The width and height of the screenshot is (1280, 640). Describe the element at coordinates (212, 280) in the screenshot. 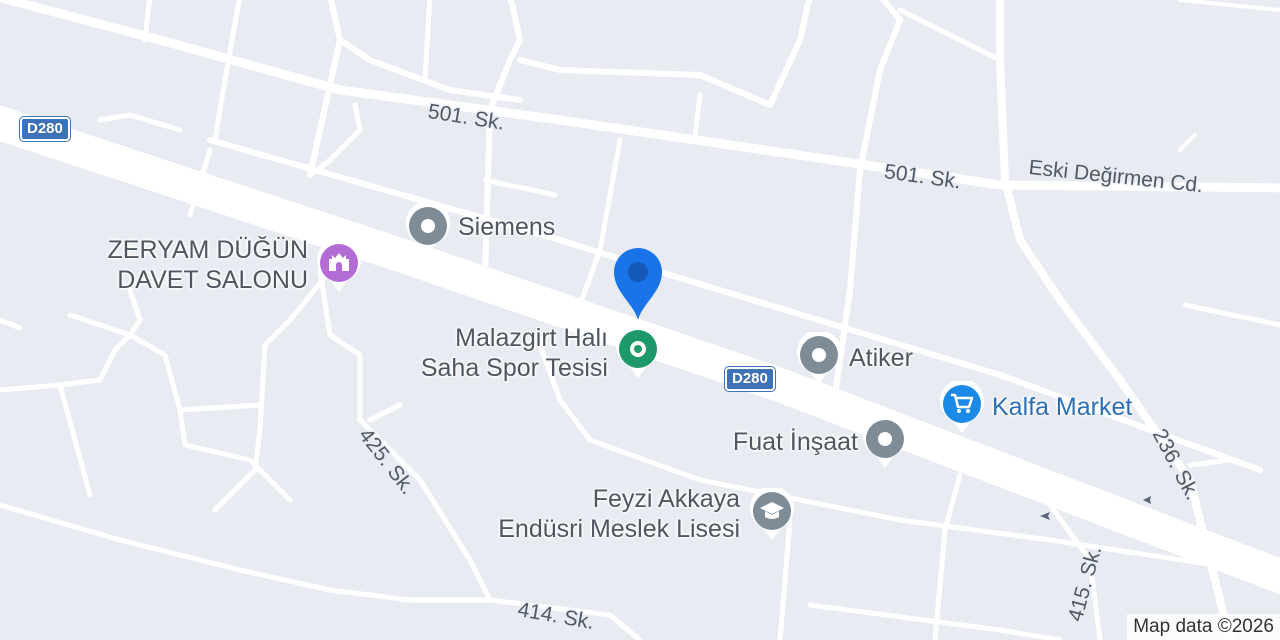

I see `poi-label-zeryam-line2: DAVET SALONU` at that location.